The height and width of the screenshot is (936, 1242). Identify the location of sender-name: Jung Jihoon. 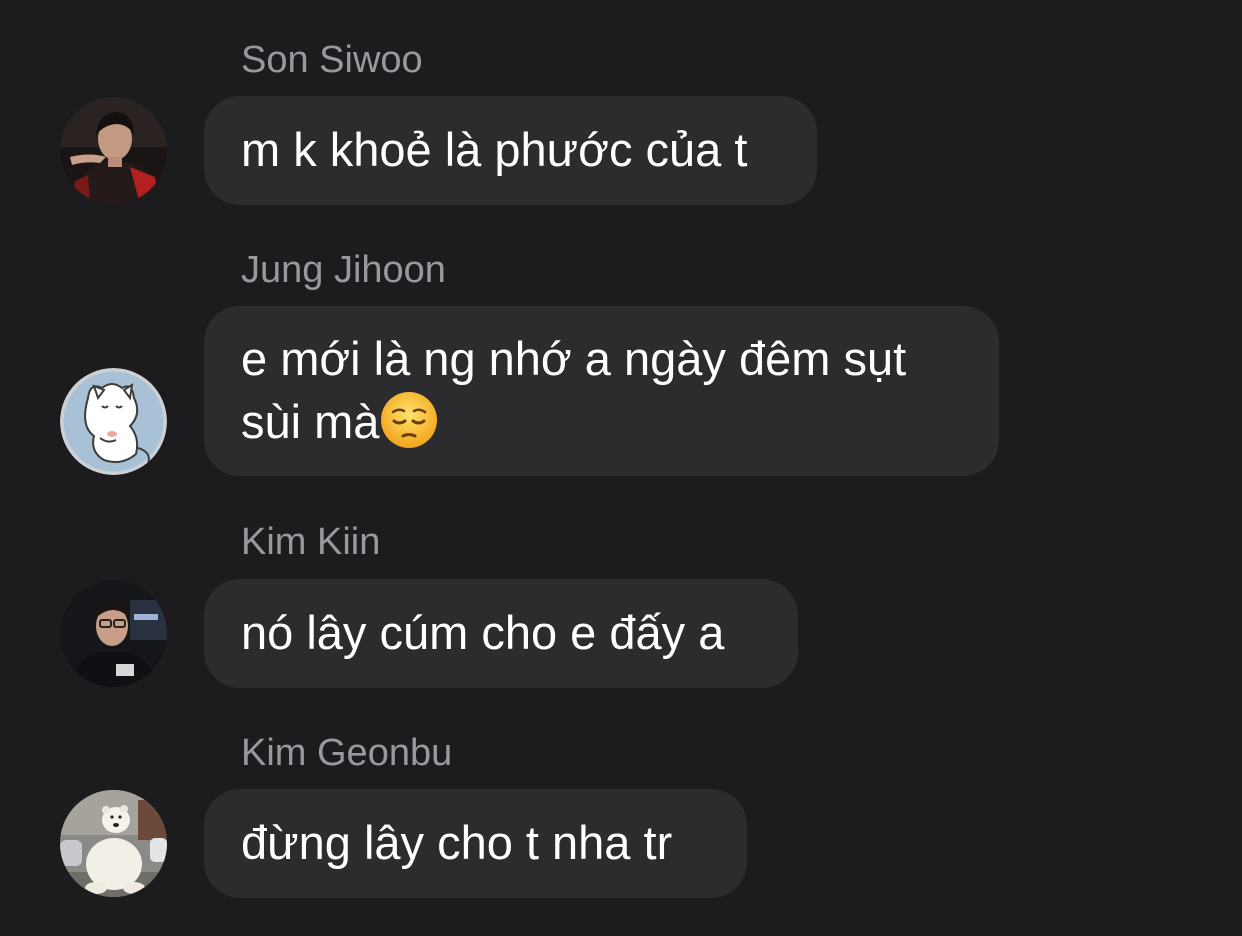
(343, 270).